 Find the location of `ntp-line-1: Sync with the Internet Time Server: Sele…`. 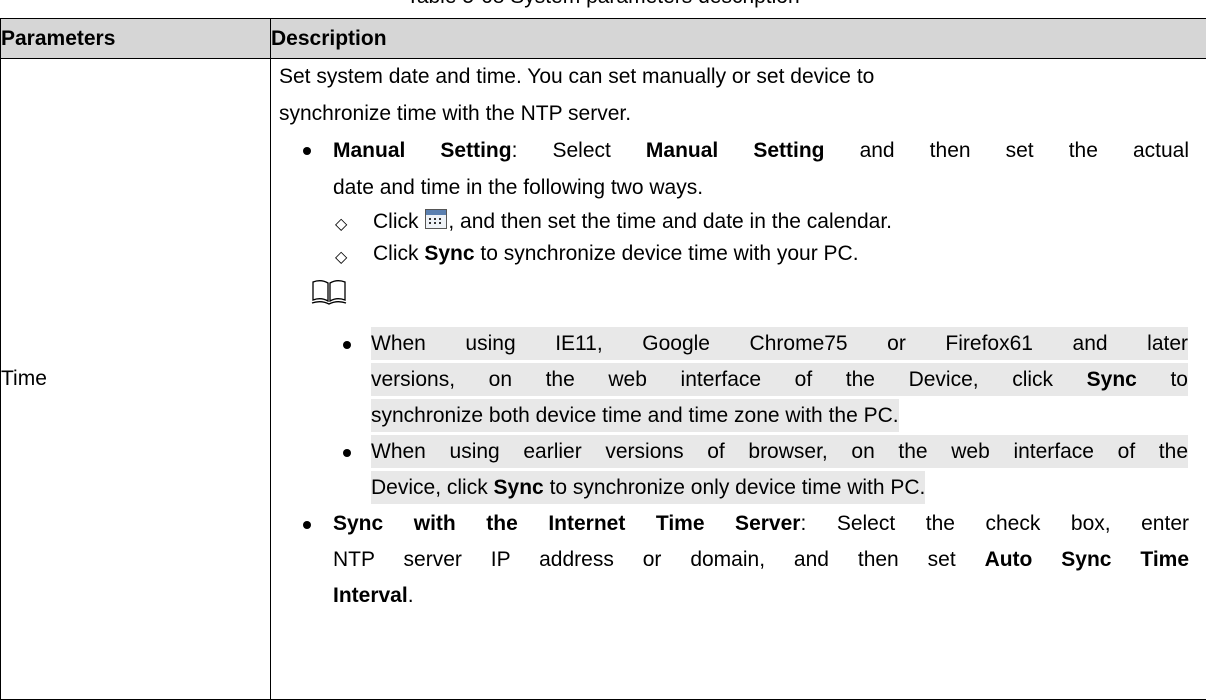

ntp-line-1: Sync with the Internet Time Server: Sele… is located at coordinates (761, 523).